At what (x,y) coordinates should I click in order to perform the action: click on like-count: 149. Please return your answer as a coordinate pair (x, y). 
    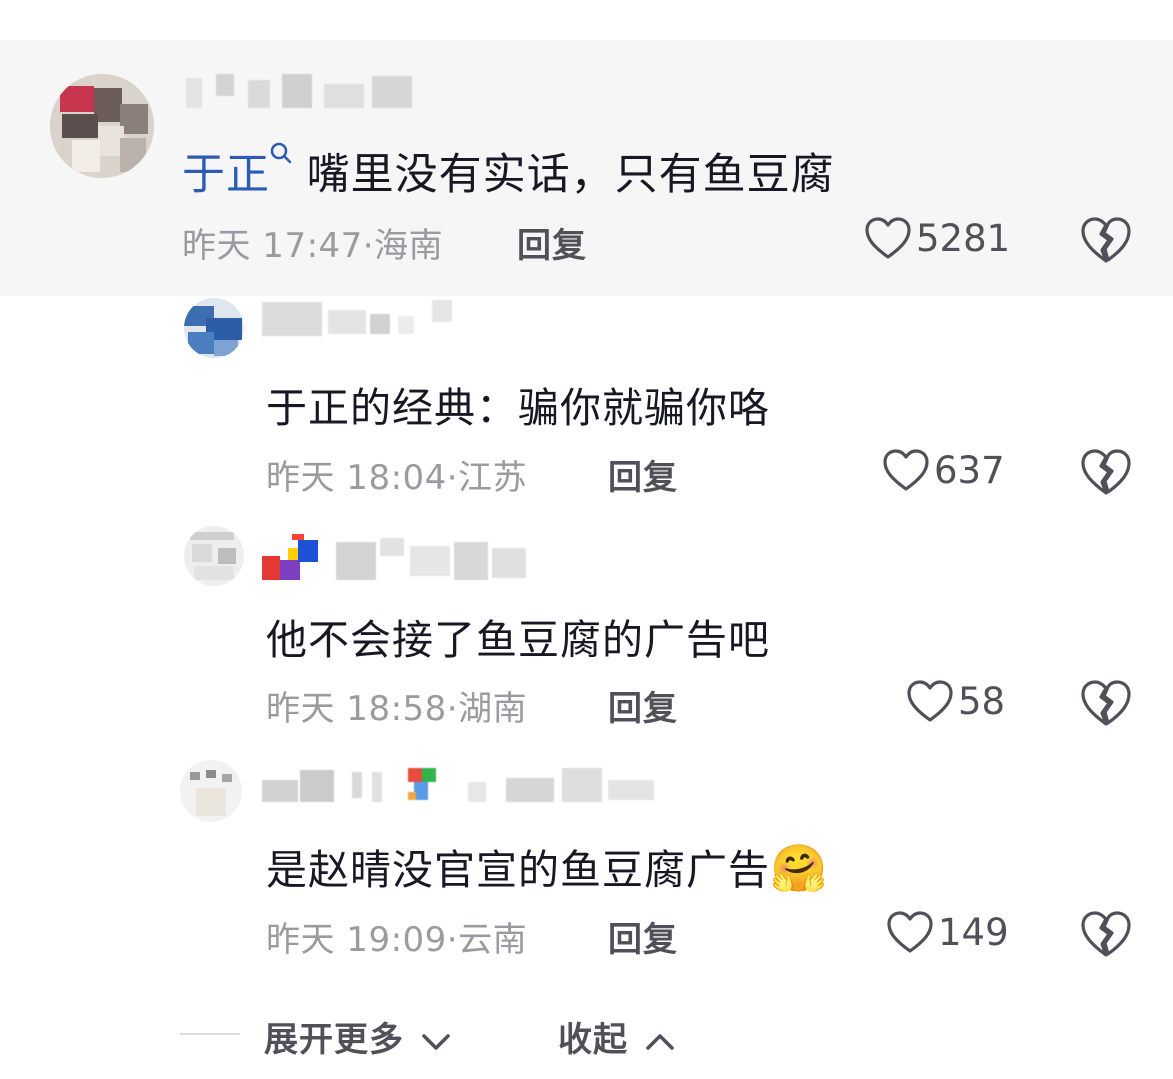
    Looking at the image, I should click on (973, 932).